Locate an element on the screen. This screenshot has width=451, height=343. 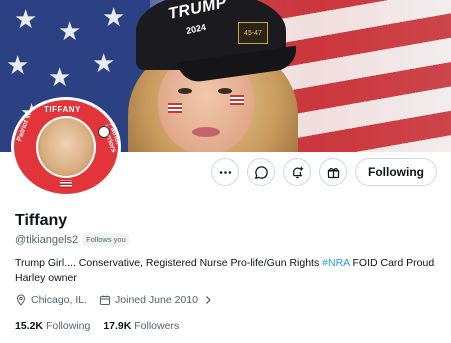
message-button is located at coordinates (261, 172).